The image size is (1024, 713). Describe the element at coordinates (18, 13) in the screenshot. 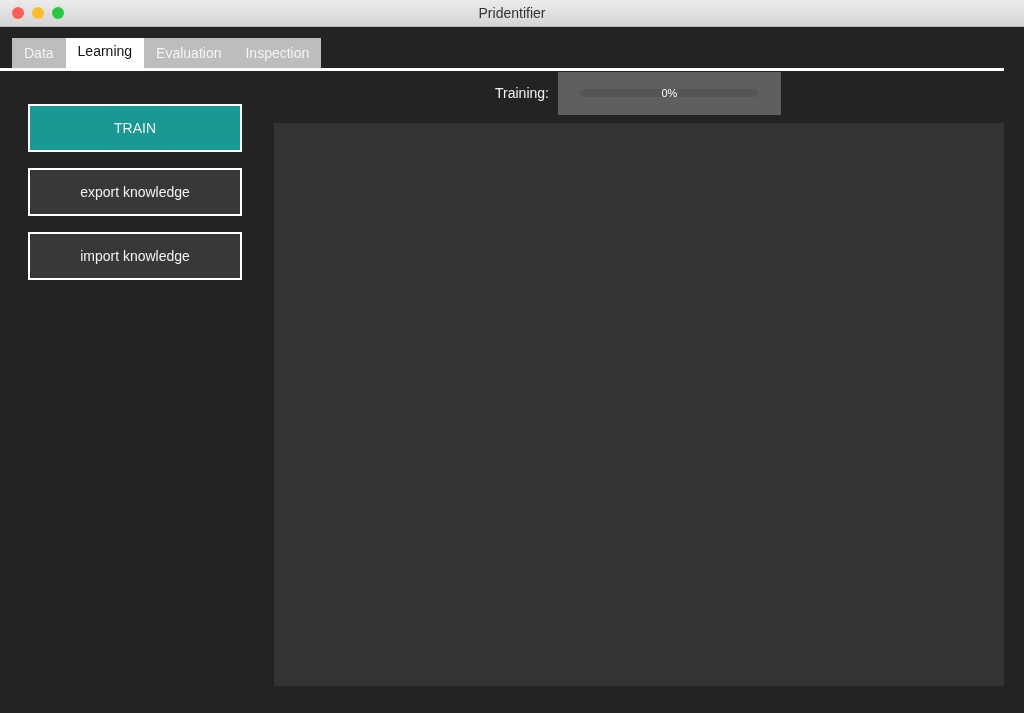

I see `close-button` at that location.